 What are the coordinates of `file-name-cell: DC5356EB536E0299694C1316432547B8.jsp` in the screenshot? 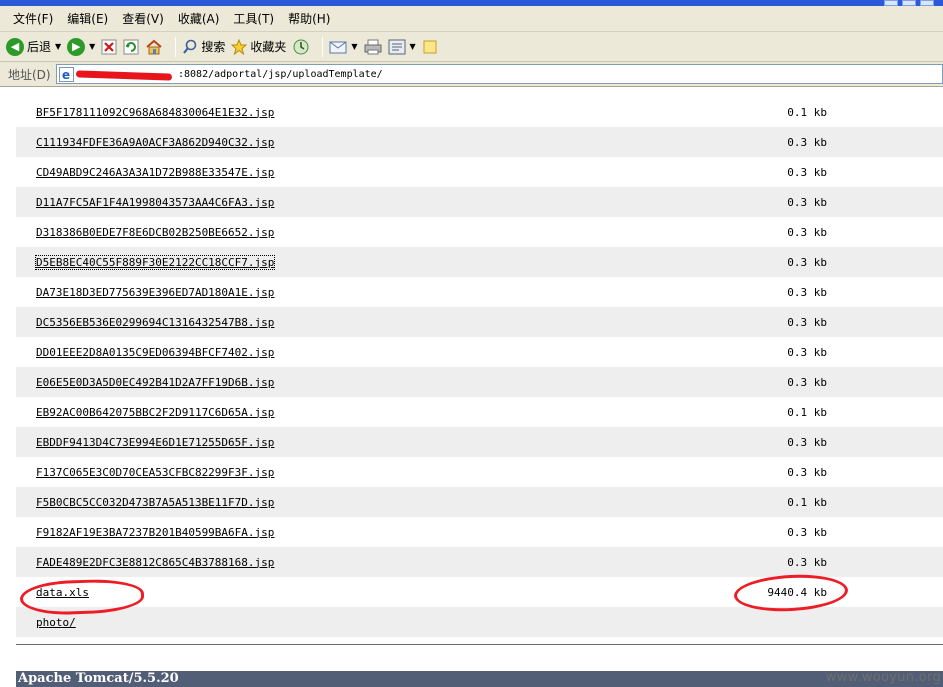 It's located at (292, 322).